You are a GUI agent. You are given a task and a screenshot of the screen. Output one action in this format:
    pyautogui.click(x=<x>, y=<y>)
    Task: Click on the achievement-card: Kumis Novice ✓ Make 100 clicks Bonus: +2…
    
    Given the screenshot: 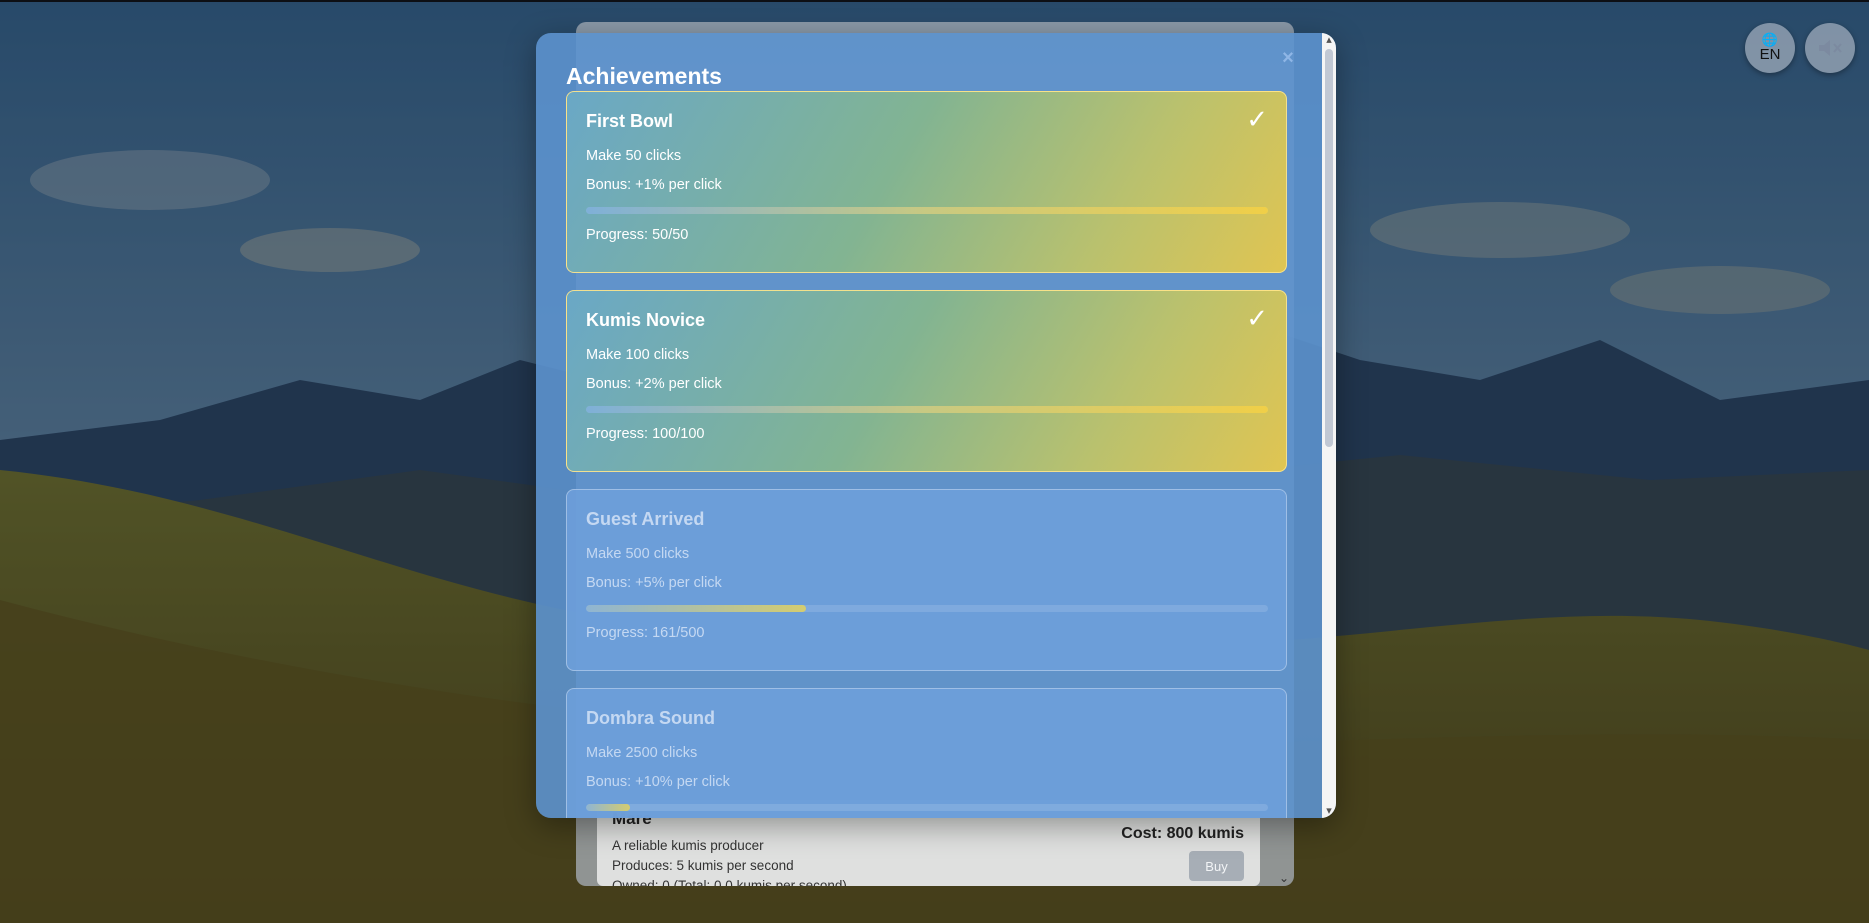 What is the action you would take?
    pyautogui.click(x=926, y=381)
    